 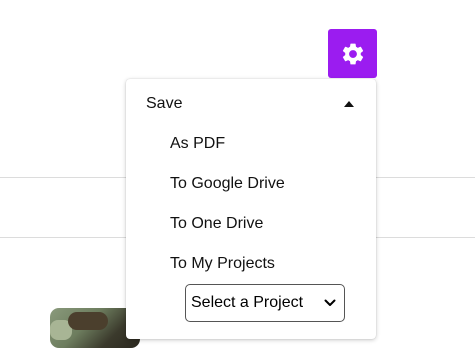 I want to click on project-select-value: Select a Project, so click(x=247, y=302).